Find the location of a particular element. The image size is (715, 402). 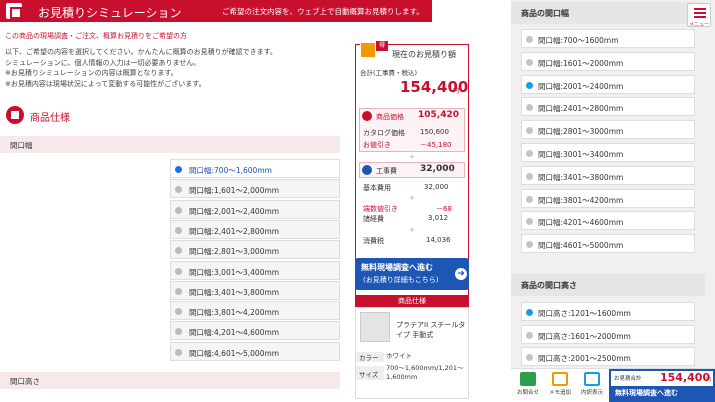

width-option: 間口幅:2,801～3,000mm is located at coordinates (255, 250).